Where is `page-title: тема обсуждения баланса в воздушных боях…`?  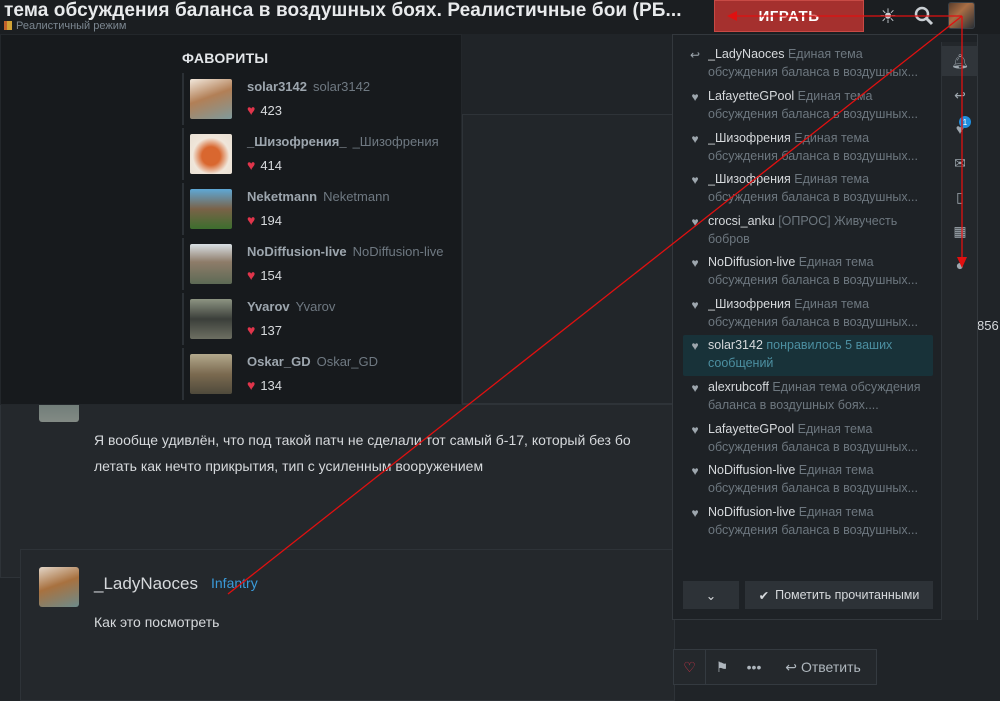 page-title: тема обсуждения баланса в воздушных боях… is located at coordinates (343, 10).